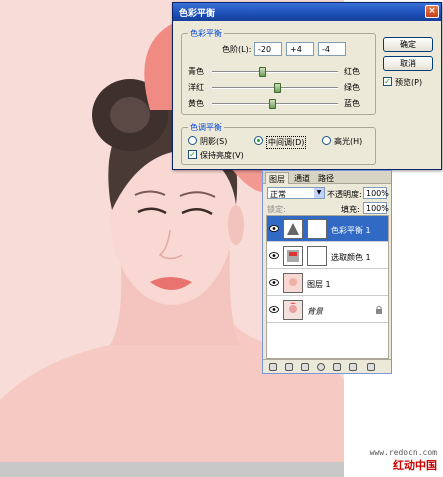  Describe the element at coordinates (327, 310) in the screenshot. I see `layer-row-background: 背景` at that location.